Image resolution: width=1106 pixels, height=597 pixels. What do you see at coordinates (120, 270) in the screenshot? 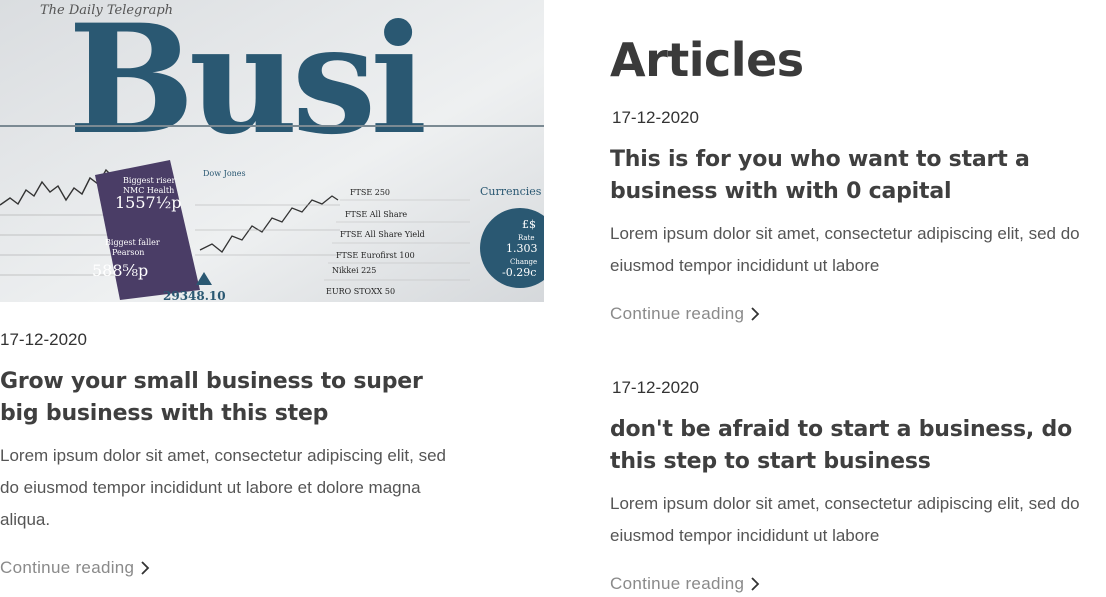
I see `sidebar-price-faller: 588⅝p` at bounding box center [120, 270].